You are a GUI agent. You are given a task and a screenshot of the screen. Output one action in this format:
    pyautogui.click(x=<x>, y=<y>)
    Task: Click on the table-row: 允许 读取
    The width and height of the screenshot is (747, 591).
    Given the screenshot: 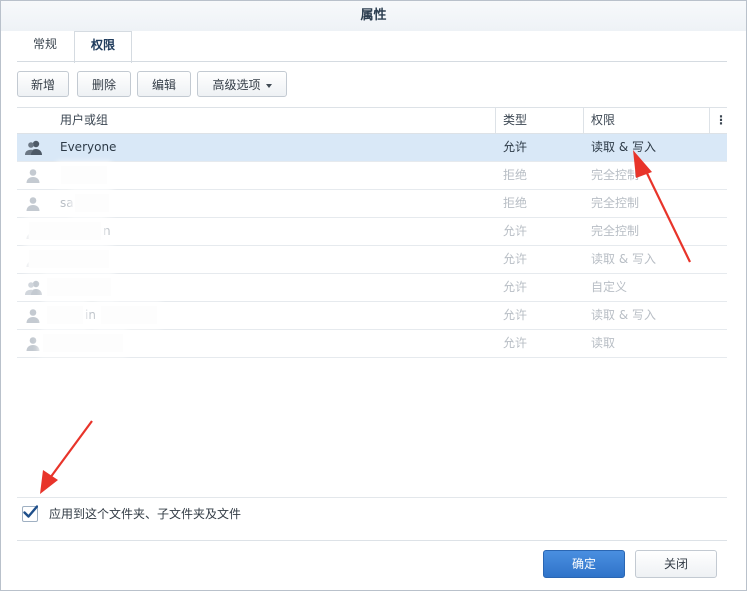 What is the action you would take?
    pyautogui.click(x=372, y=344)
    